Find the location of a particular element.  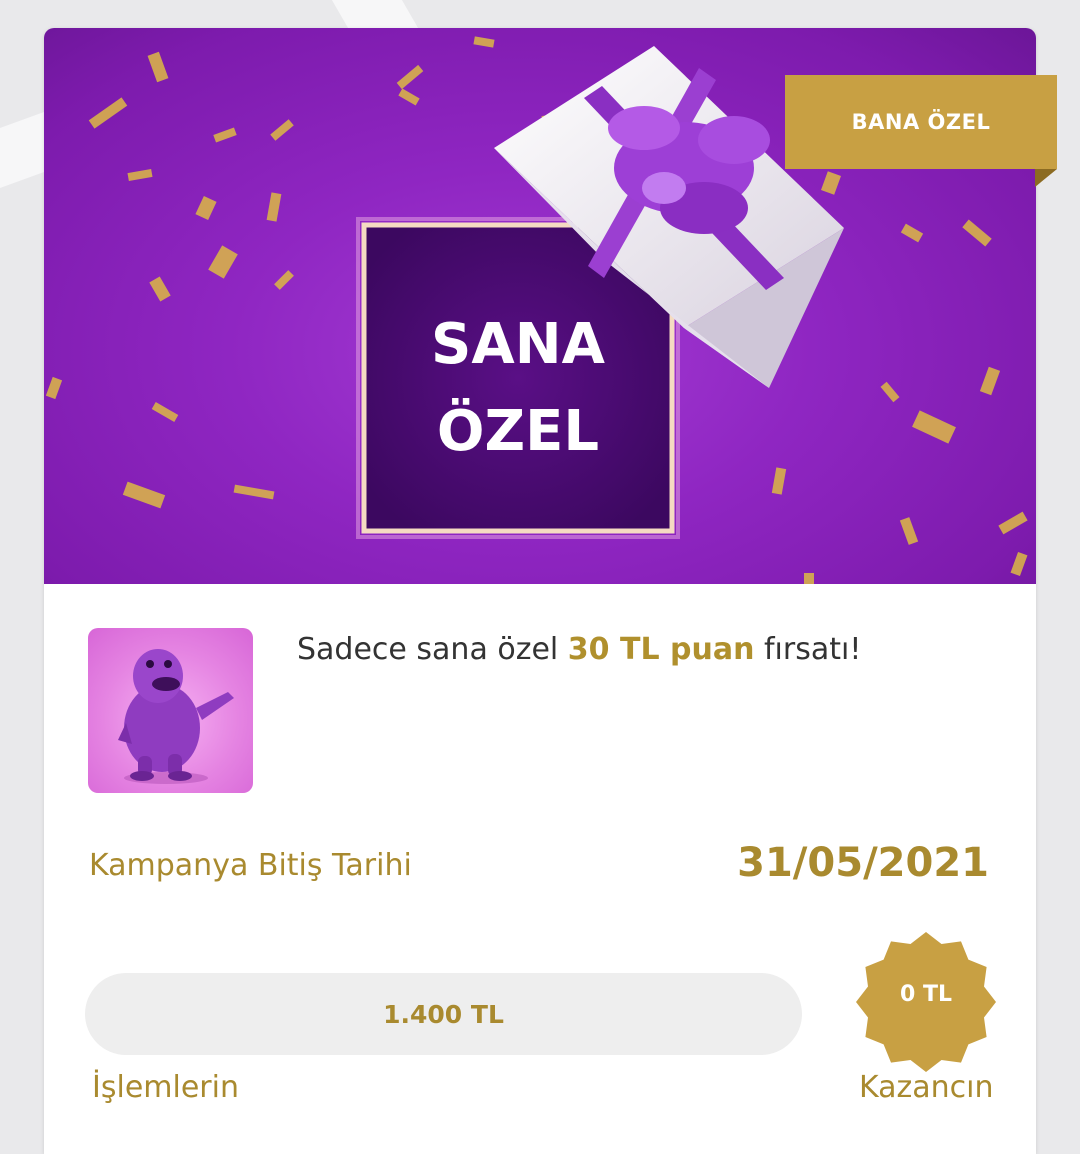

offer-headline: Sadece sana özel 30 TL puan fırsatı! is located at coordinates (647, 649).